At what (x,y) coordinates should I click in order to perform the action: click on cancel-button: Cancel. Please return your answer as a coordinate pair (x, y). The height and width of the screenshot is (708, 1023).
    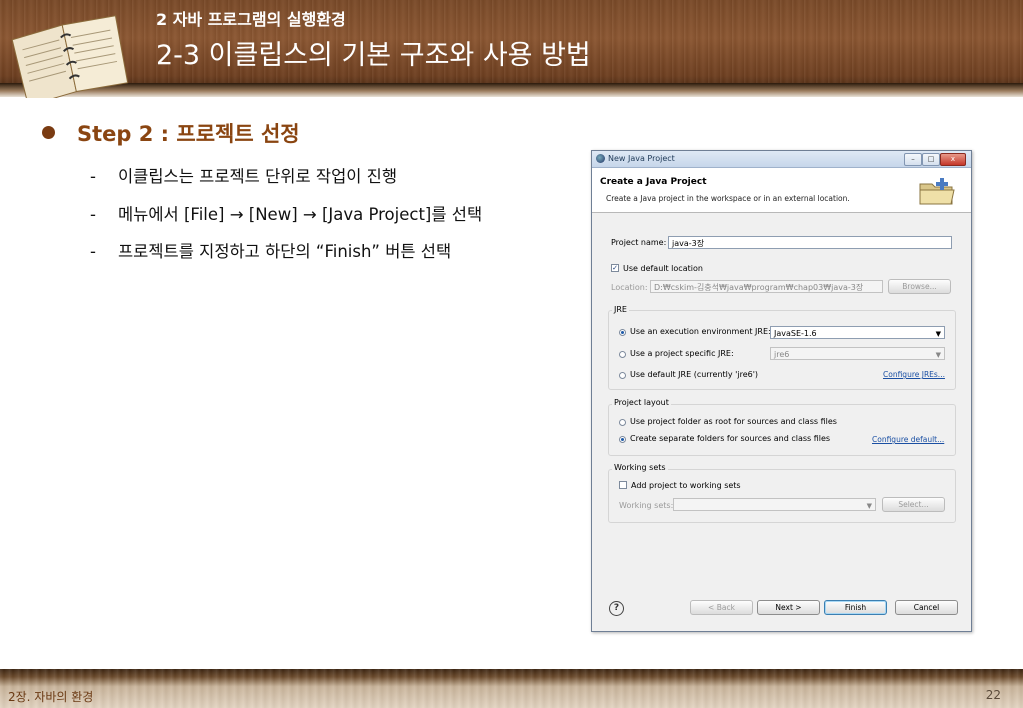
    Looking at the image, I should click on (926, 607).